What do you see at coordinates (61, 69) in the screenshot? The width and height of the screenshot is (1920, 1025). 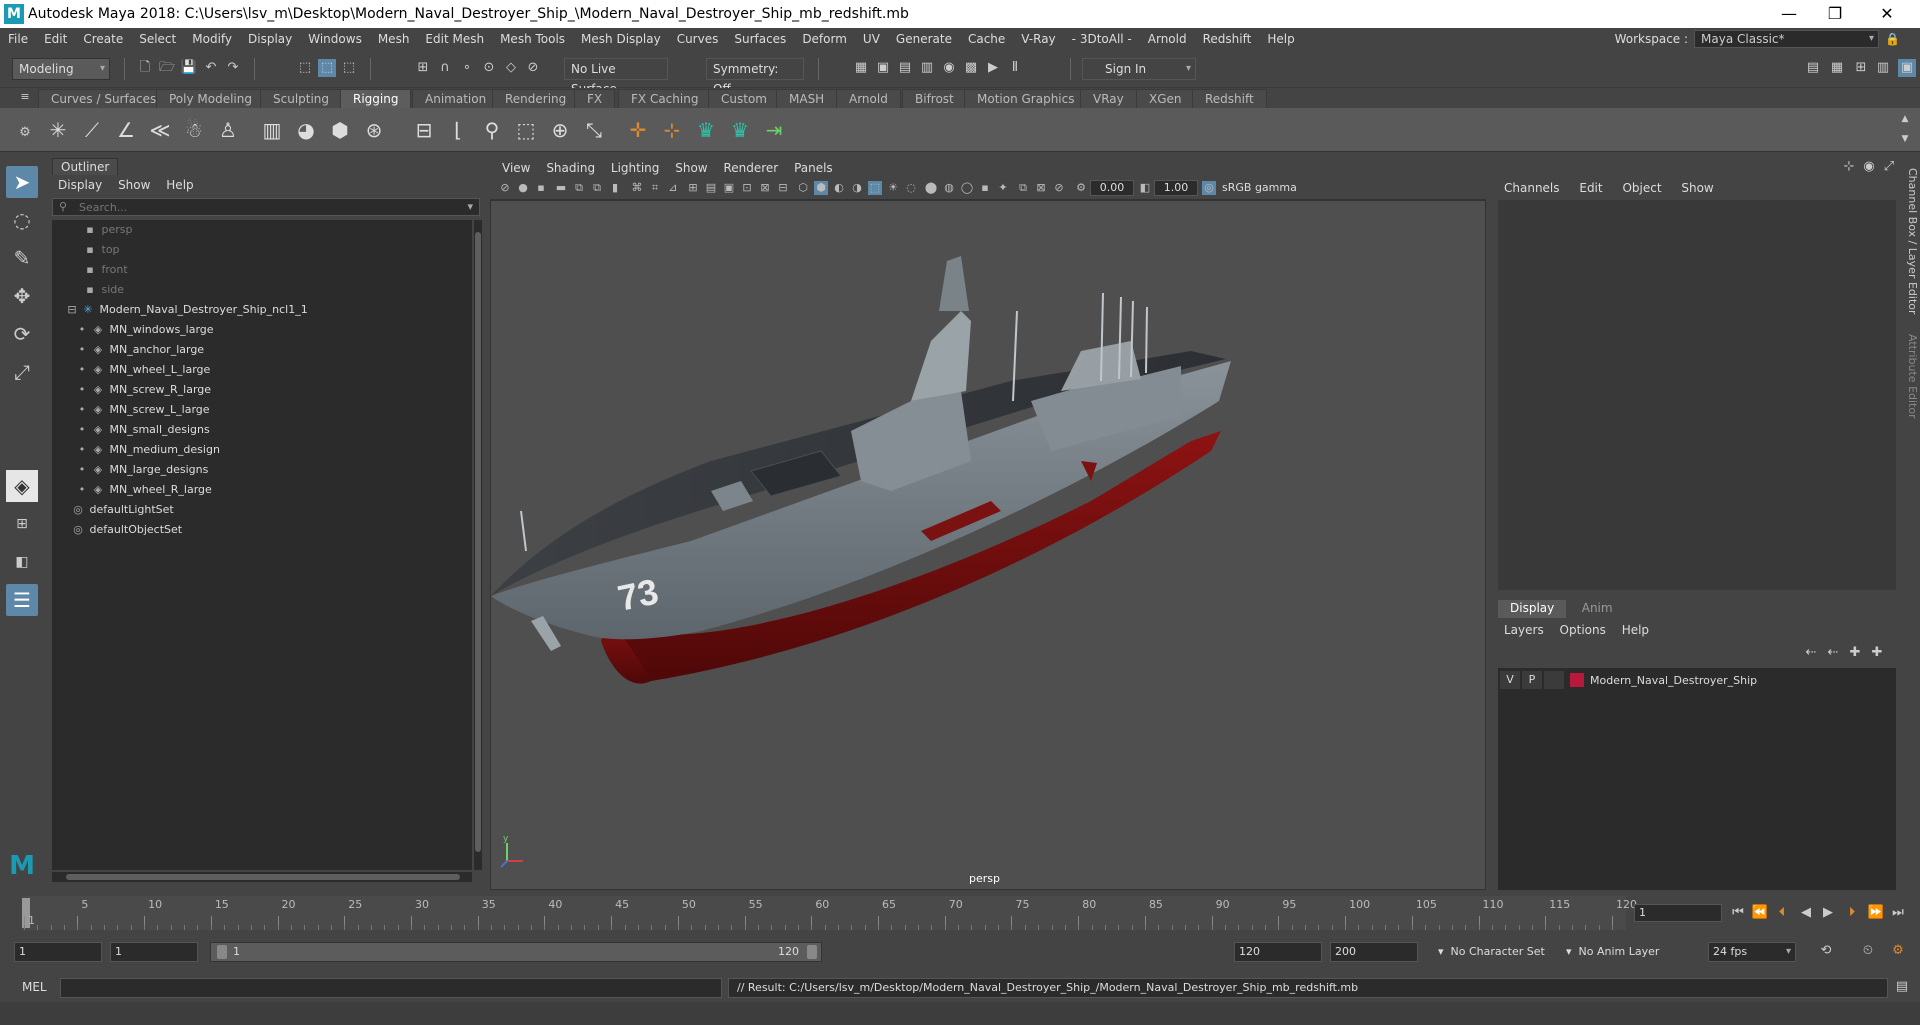 I see `menu-set-dropdown: Modeling` at bounding box center [61, 69].